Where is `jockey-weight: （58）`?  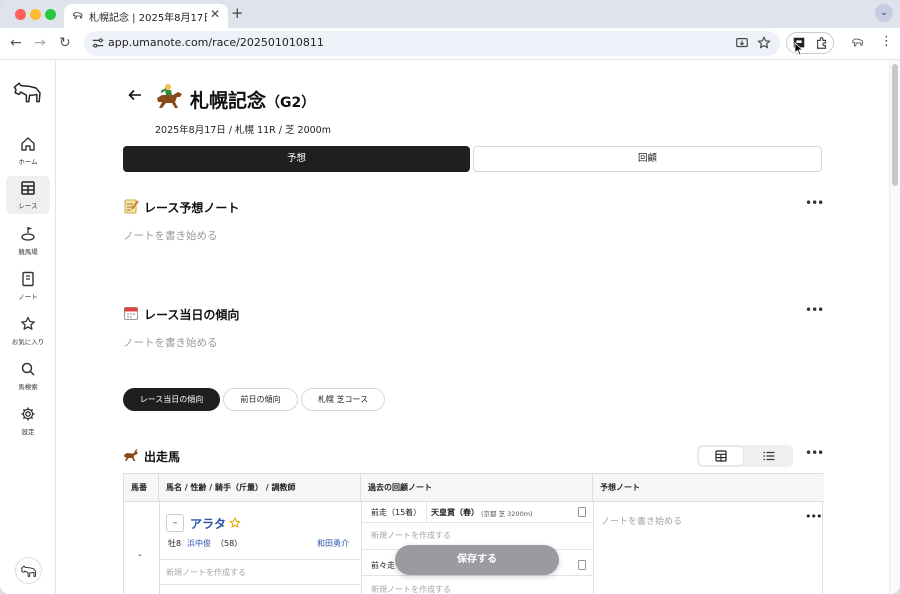
jockey-weight: （58） is located at coordinates (229, 543).